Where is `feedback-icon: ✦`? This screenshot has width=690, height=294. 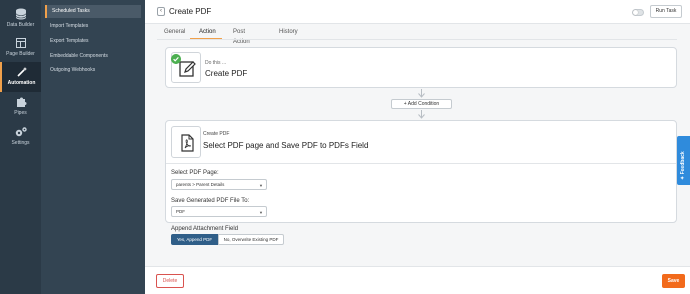 feedback-icon: ✦ is located at coordinates (683, 177).